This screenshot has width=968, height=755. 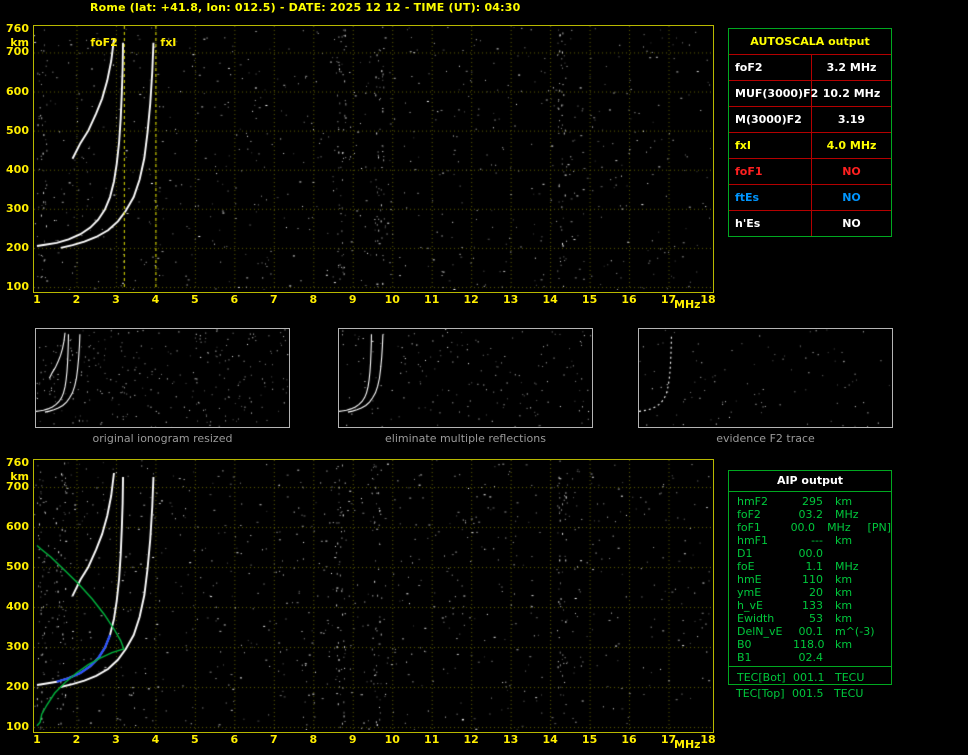 I want to click on aip-unit, so click(x=848, y=657).